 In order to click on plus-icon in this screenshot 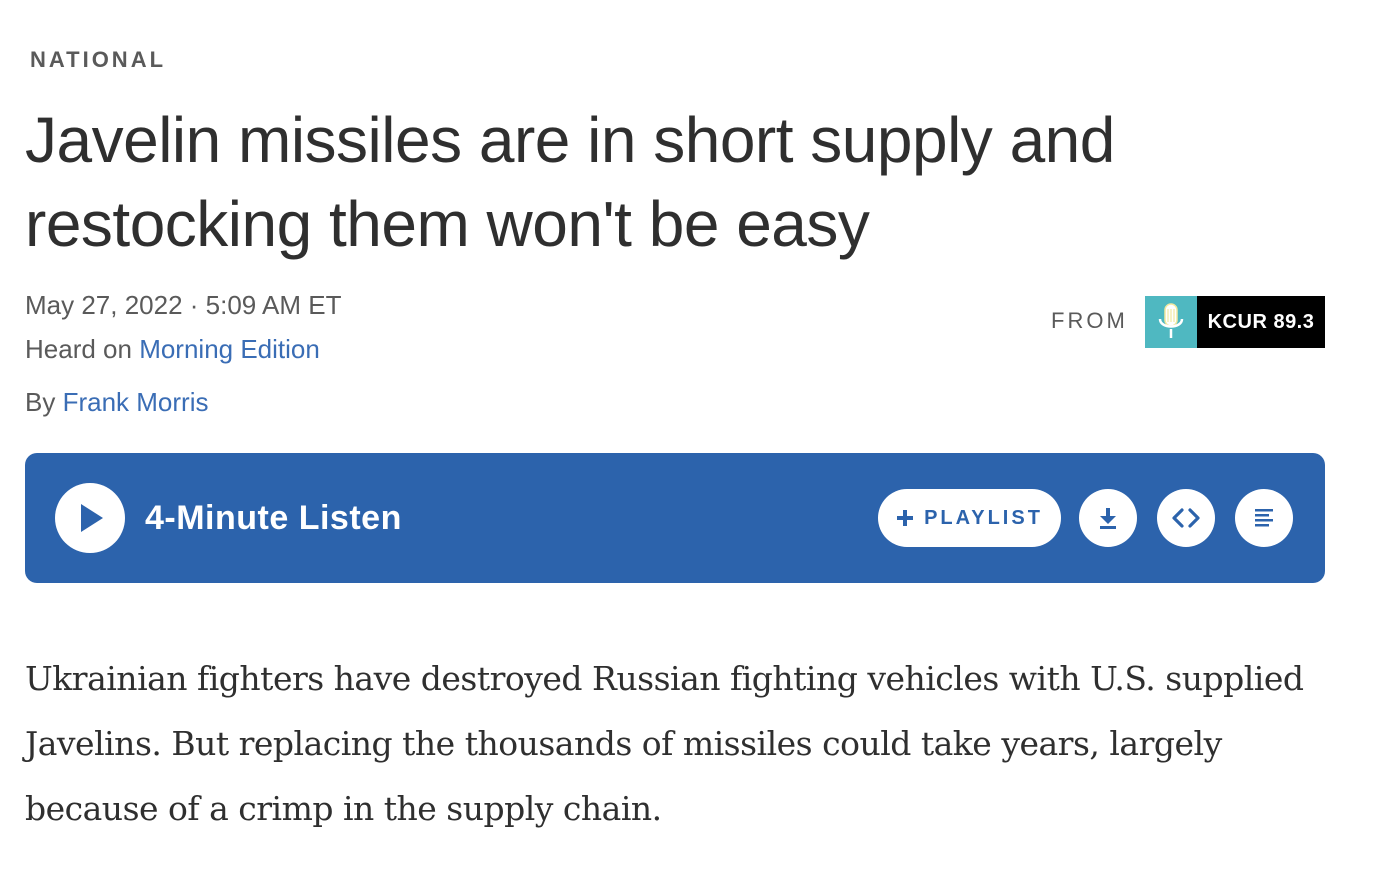, I will do `click(905, 518)`.